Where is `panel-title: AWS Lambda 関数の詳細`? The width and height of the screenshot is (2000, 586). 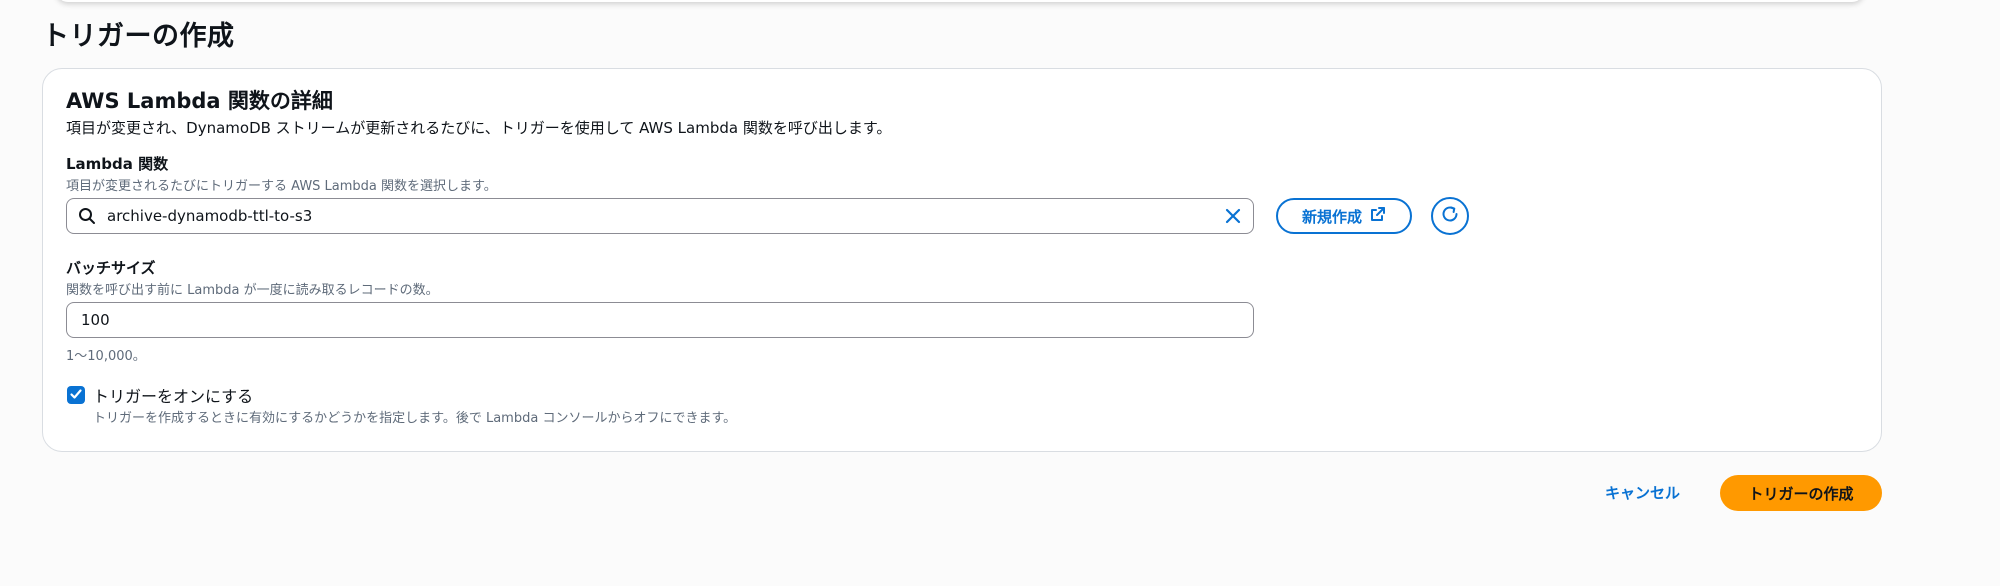 panel-title: AWS Lambda 関数の詳細 is located at coordinates (199, 101).